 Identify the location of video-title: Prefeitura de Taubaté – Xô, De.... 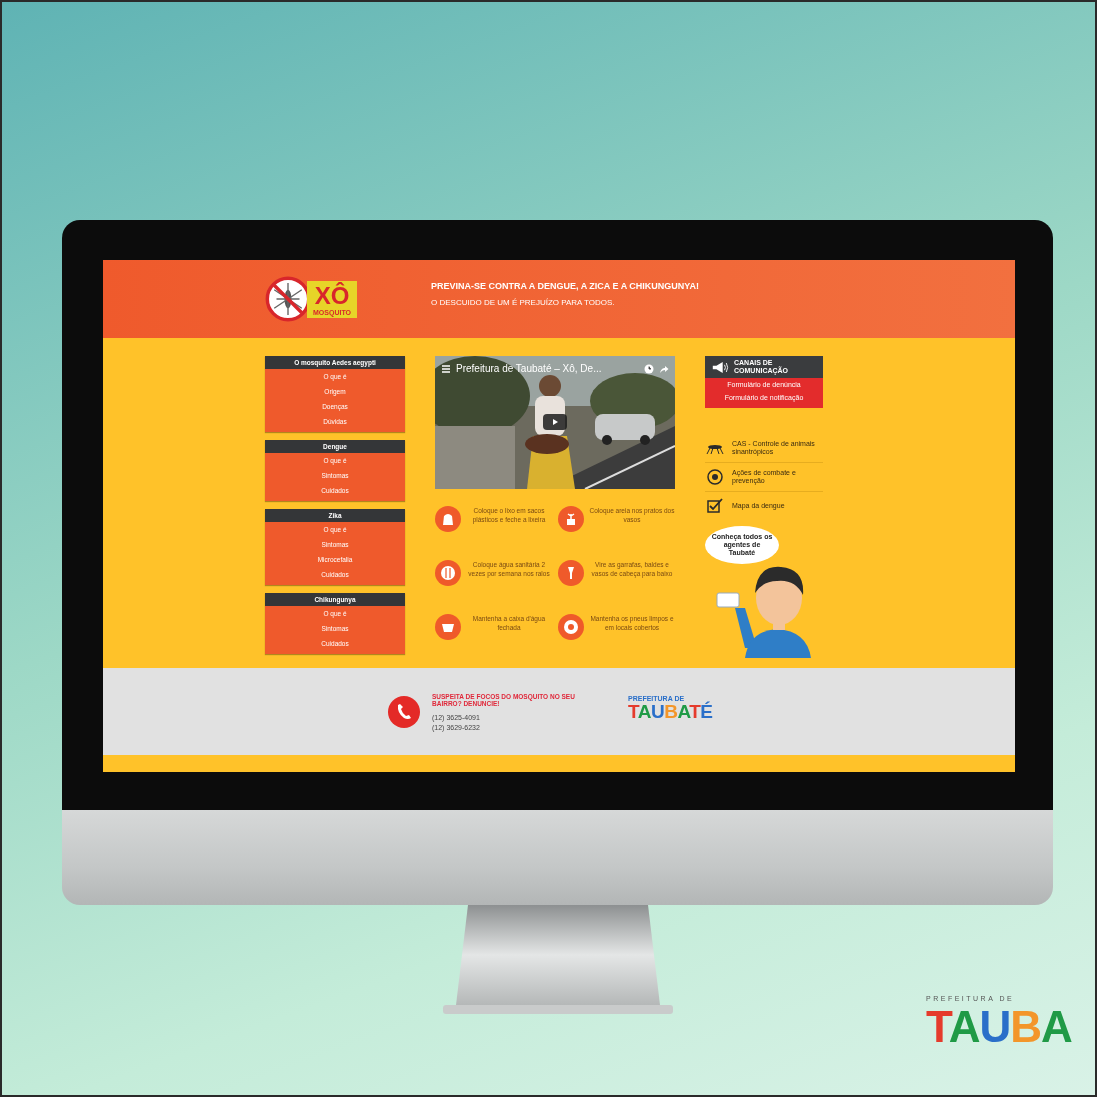
(547, 368).